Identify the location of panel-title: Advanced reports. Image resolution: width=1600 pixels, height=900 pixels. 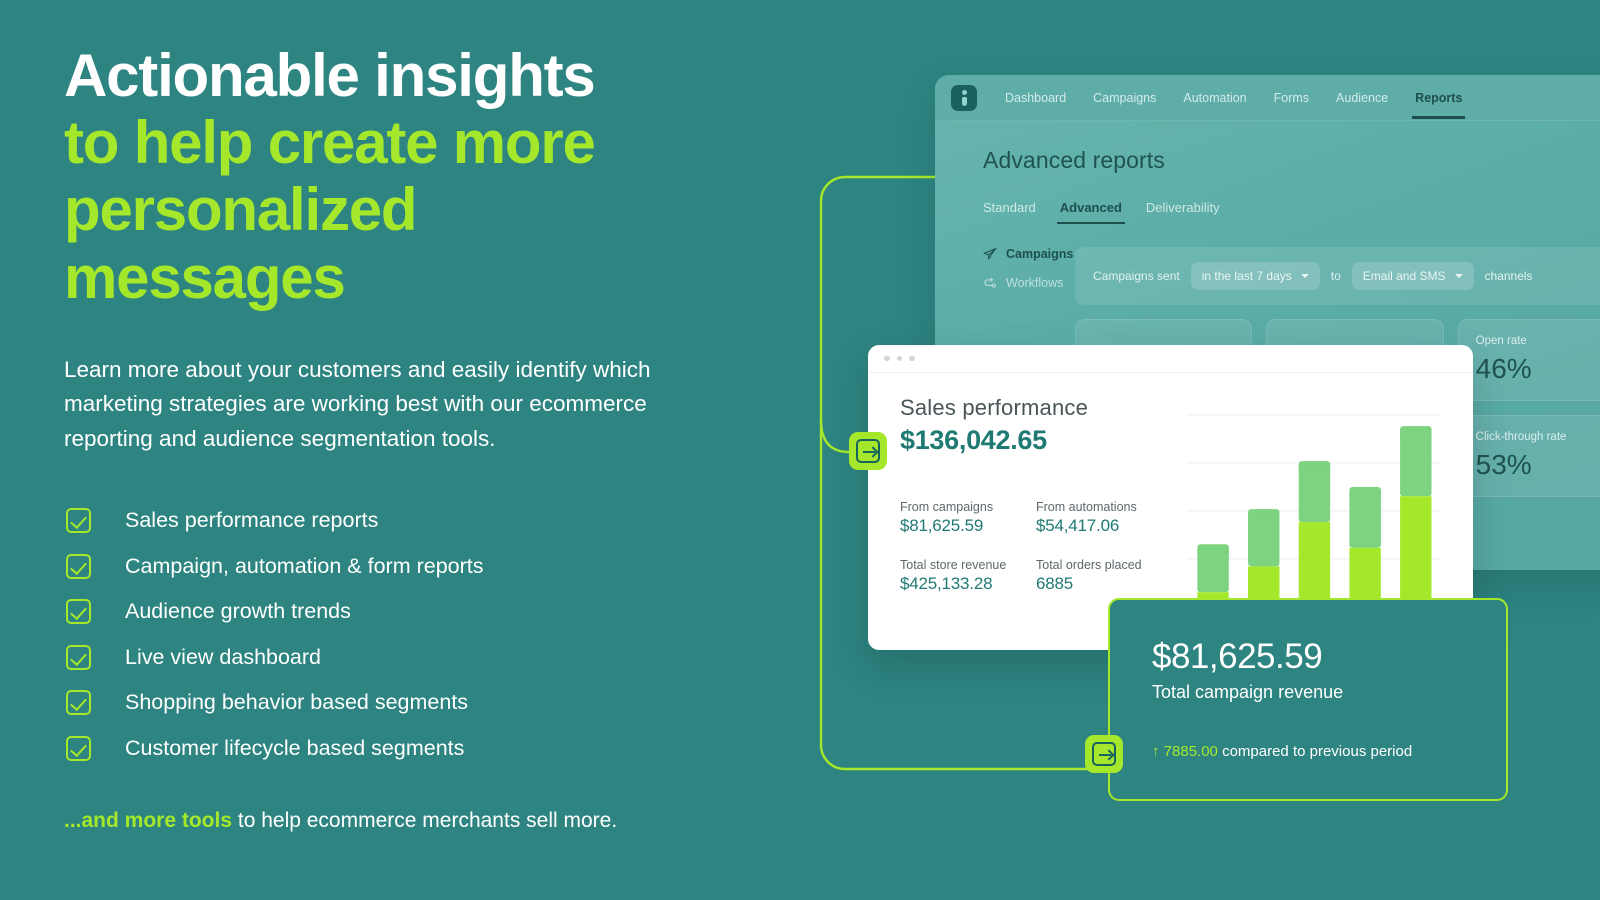
(1074, 160).